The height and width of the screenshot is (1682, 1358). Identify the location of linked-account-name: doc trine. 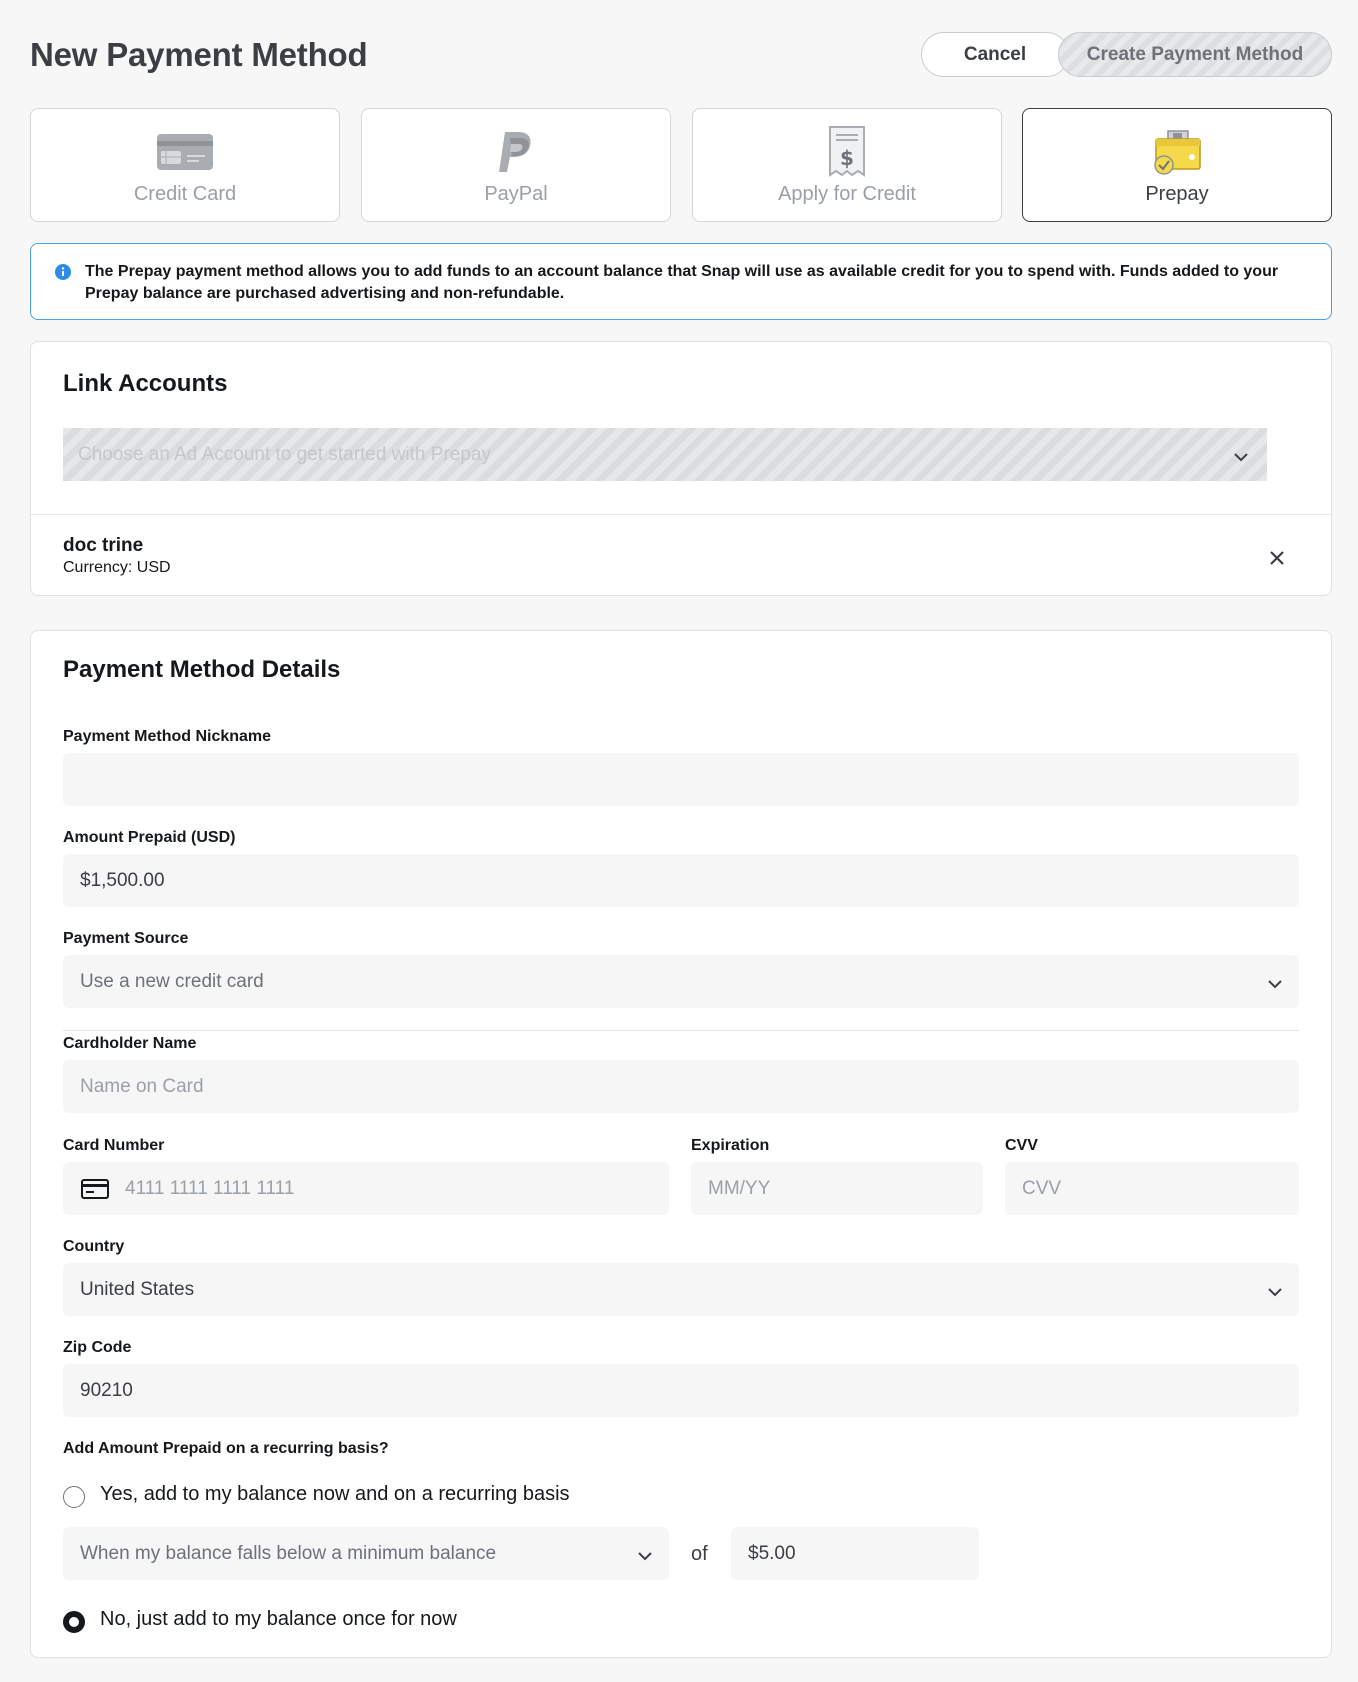
(103, 545).